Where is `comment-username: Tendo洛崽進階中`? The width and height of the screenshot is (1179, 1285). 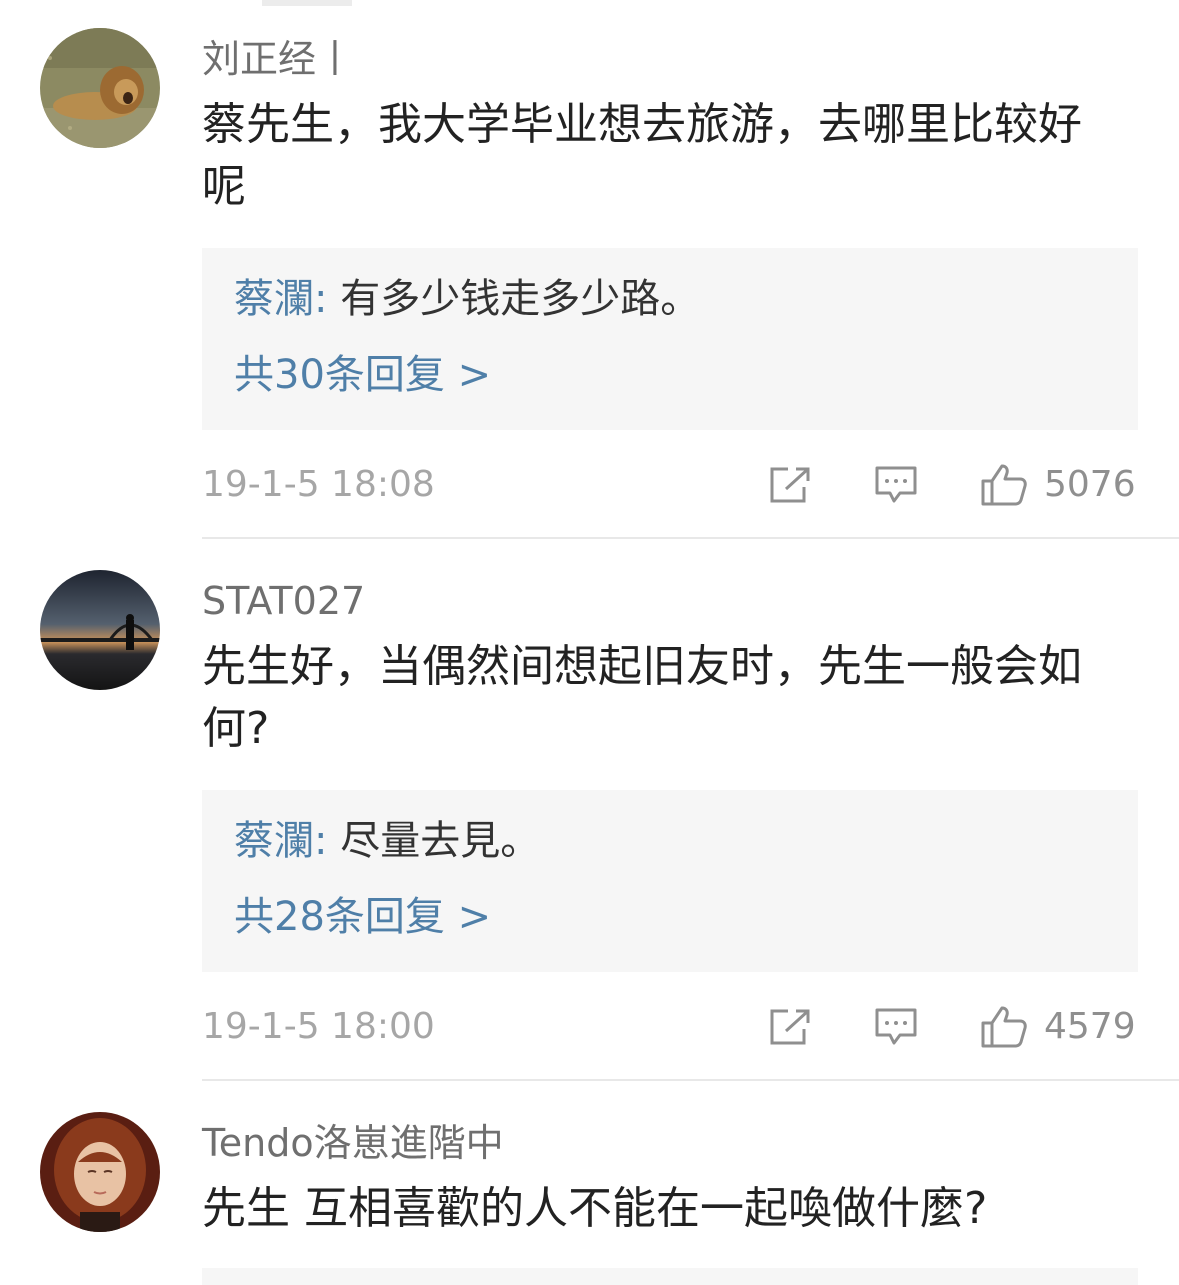 comment-username: Tendo洛崽進階中 is located at coordinates (669, 1143).